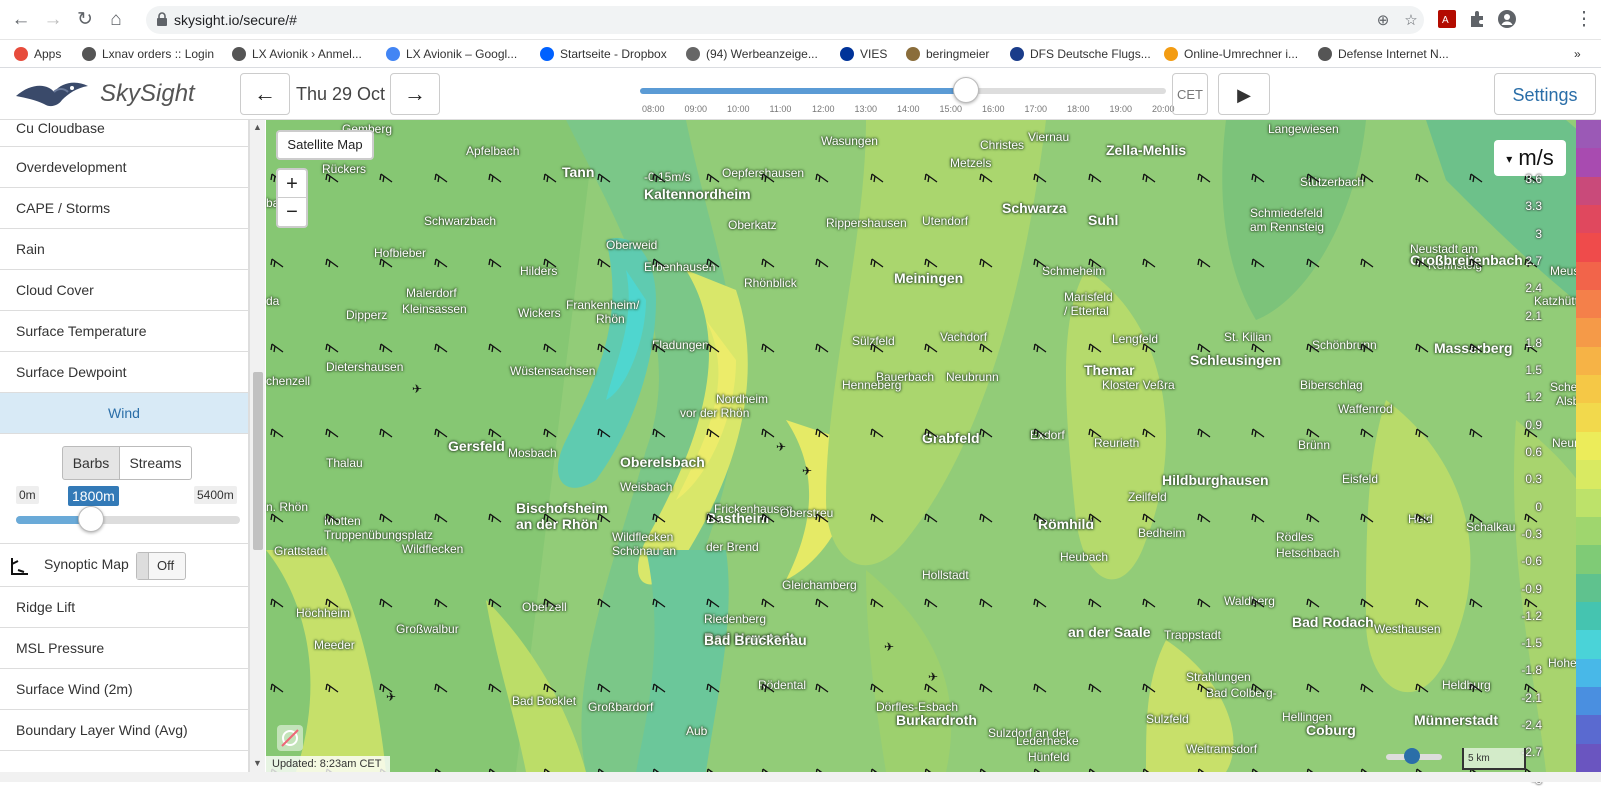  Describe the element at coordinates (265, 94) in the screenshot. I see `prev-day-button: ←` at that location.